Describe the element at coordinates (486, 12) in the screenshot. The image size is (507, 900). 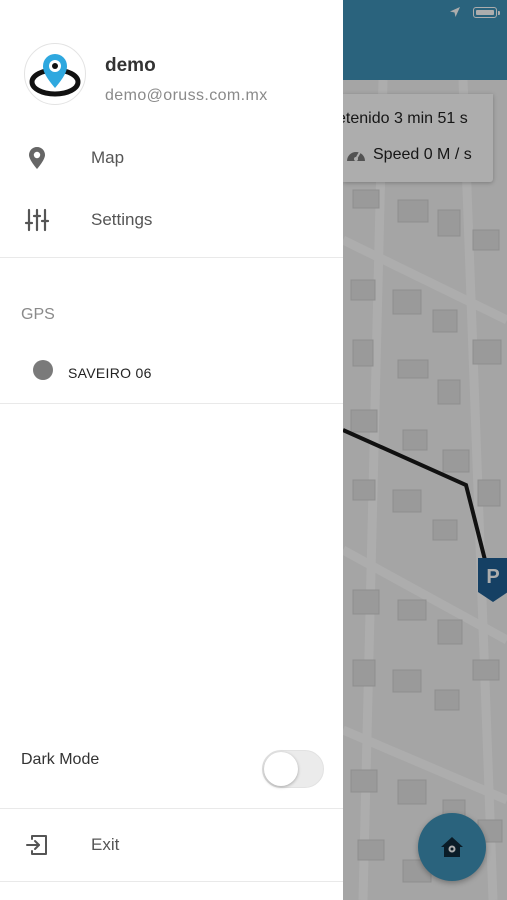
I see `battery-icon` at that location.